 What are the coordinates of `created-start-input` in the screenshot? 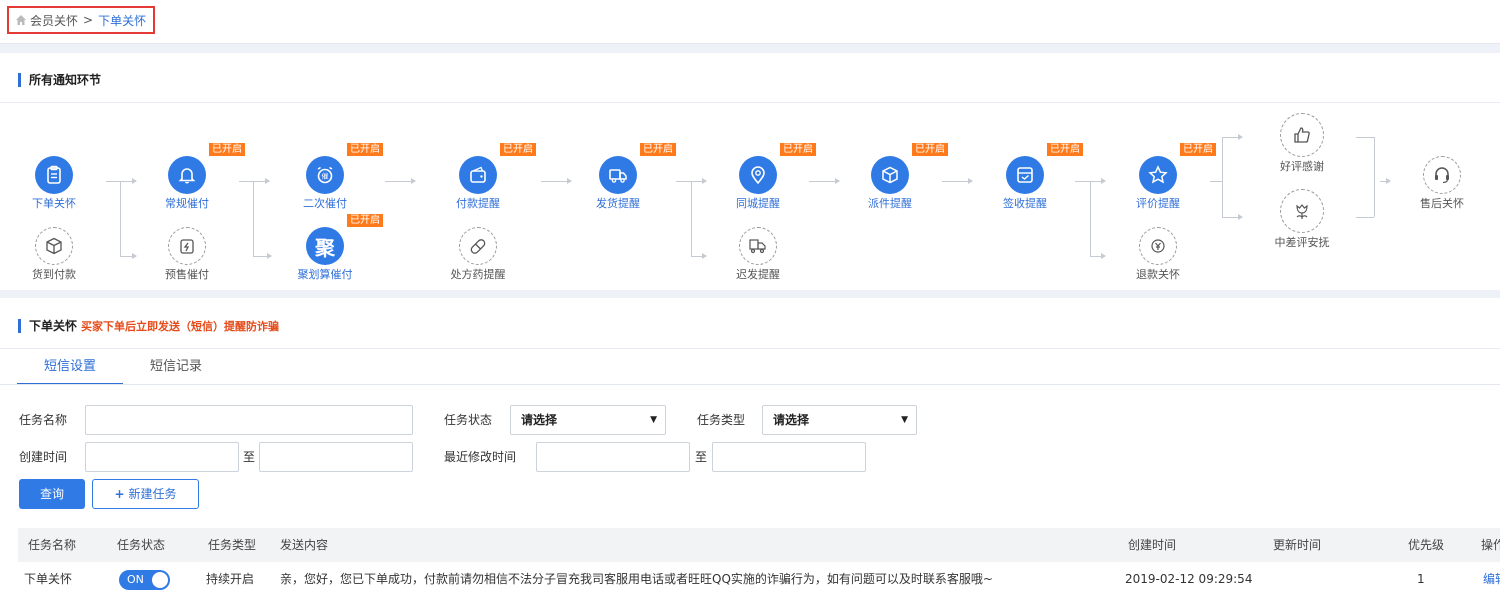 It's located at (162, 457).